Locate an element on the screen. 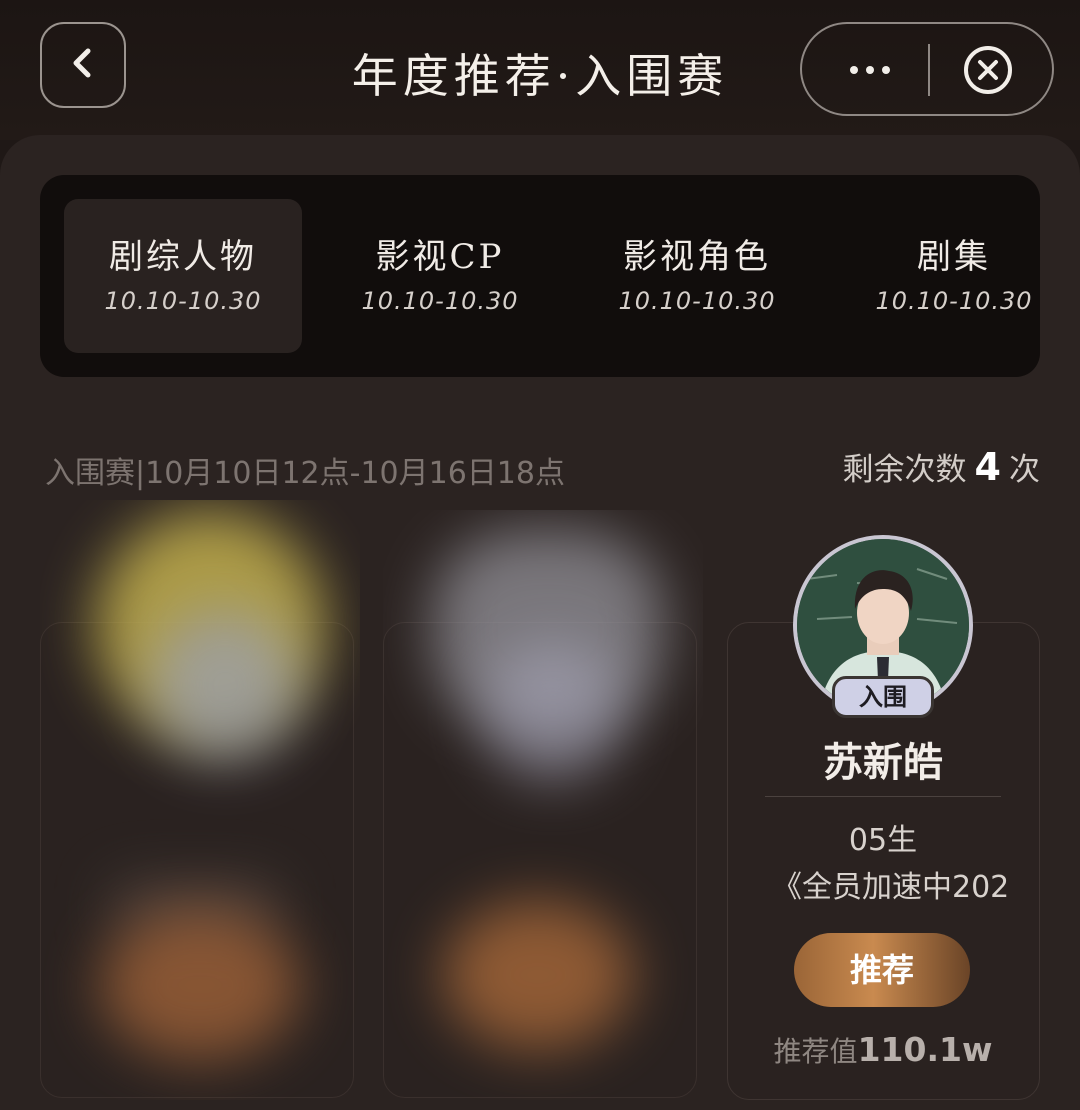  chevron-left-icon is located at coordinates (83, 65).